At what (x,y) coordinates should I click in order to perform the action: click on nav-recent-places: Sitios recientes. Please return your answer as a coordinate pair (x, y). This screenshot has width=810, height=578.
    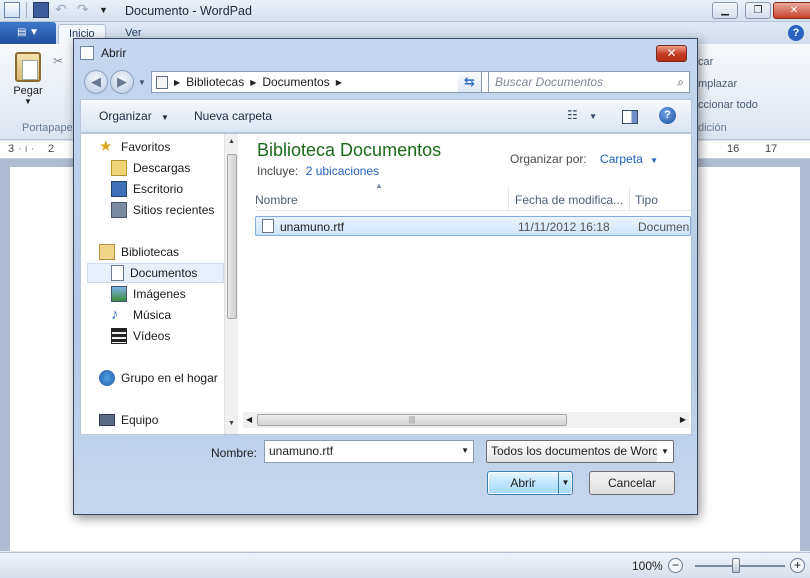
    Looking at the image, I should click on (166, 210).